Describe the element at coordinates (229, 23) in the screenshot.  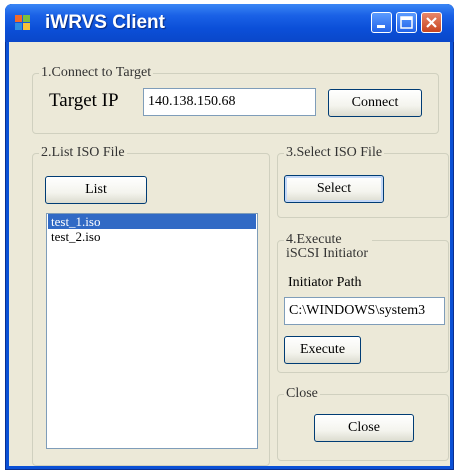
I see `title-bar: iWRVS Client` at that location.